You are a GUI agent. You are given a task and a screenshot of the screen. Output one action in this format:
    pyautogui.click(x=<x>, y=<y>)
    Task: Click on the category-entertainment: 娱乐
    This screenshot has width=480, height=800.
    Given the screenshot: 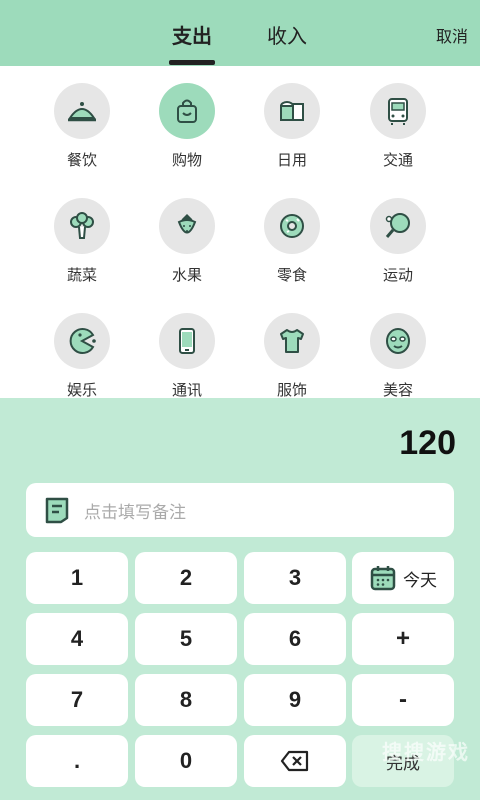 What is the action you would take?
    pyautogui.click(x=82, y=355)
    